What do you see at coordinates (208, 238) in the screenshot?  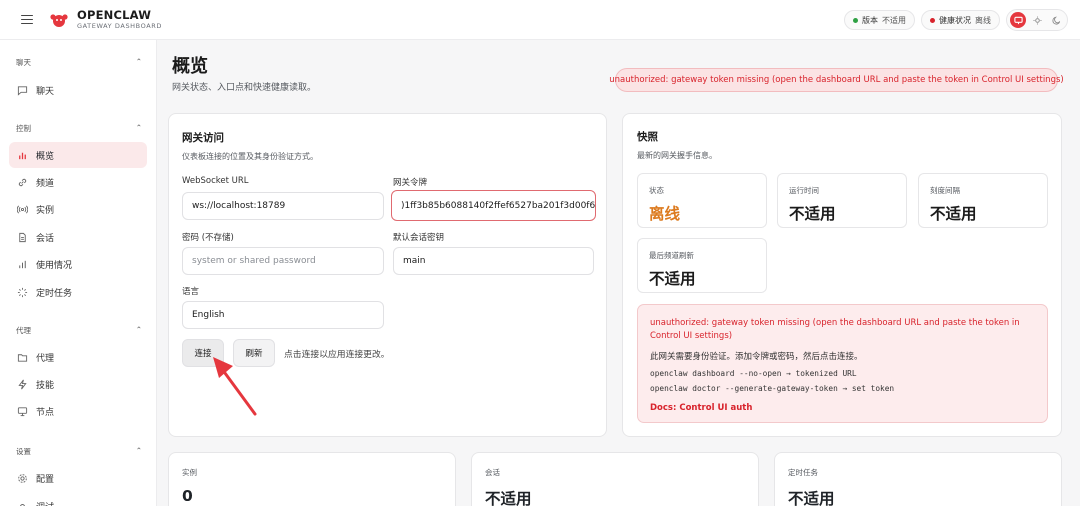 I see `password-label: 密码 (不存储)` at bounding box center [208, 238].